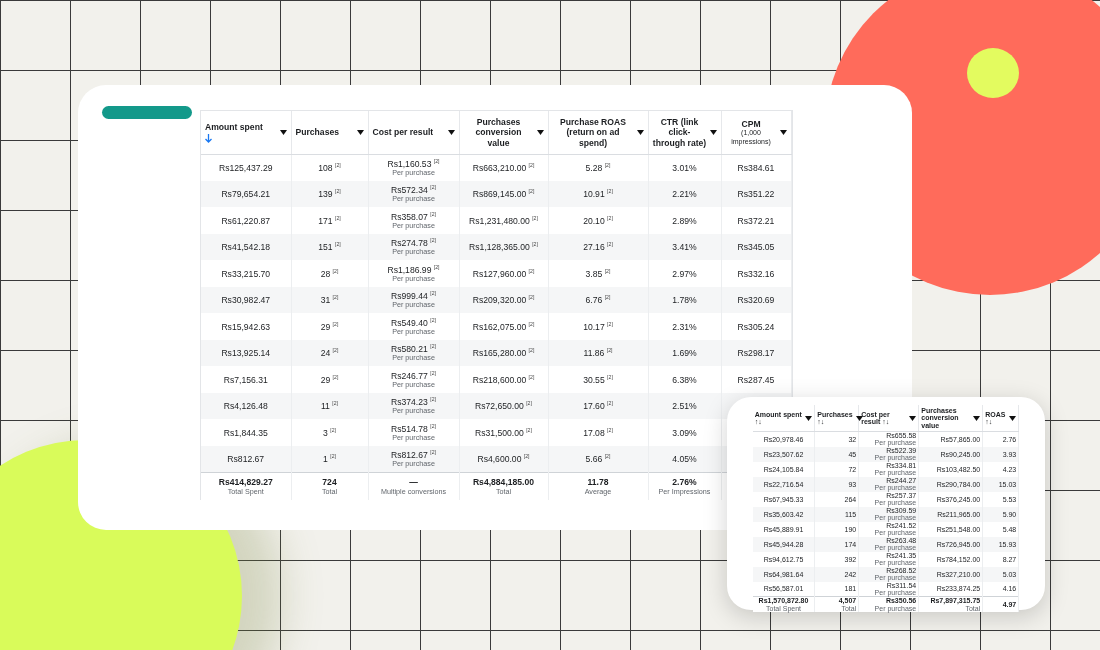 Image resolution: width=1100 pixels, height=650 pixels. I want to click on column-header: Cost per result, so click(413, 133).